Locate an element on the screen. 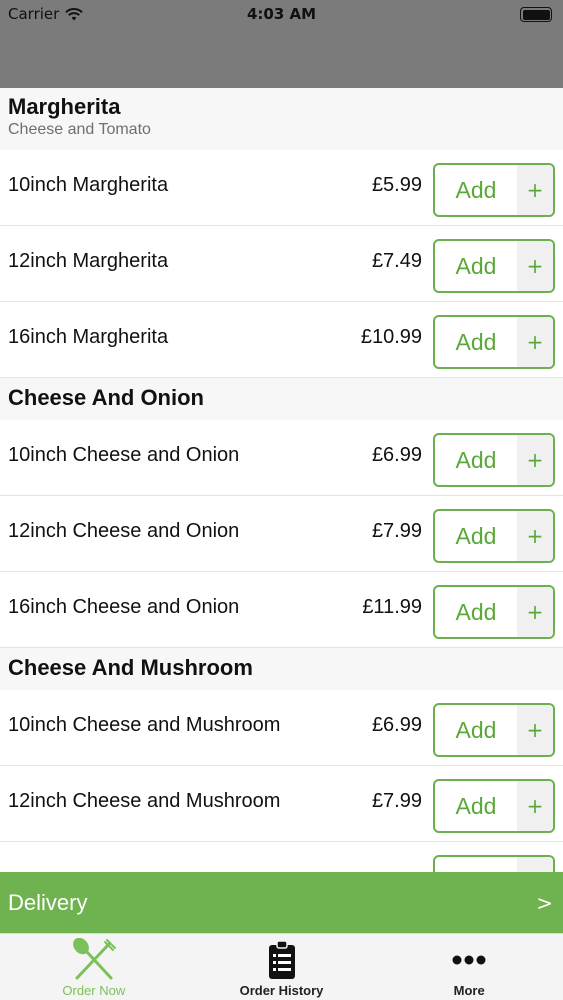  item-name: 12inch Cheese and Mushroom is located at coordinates (144, 801).